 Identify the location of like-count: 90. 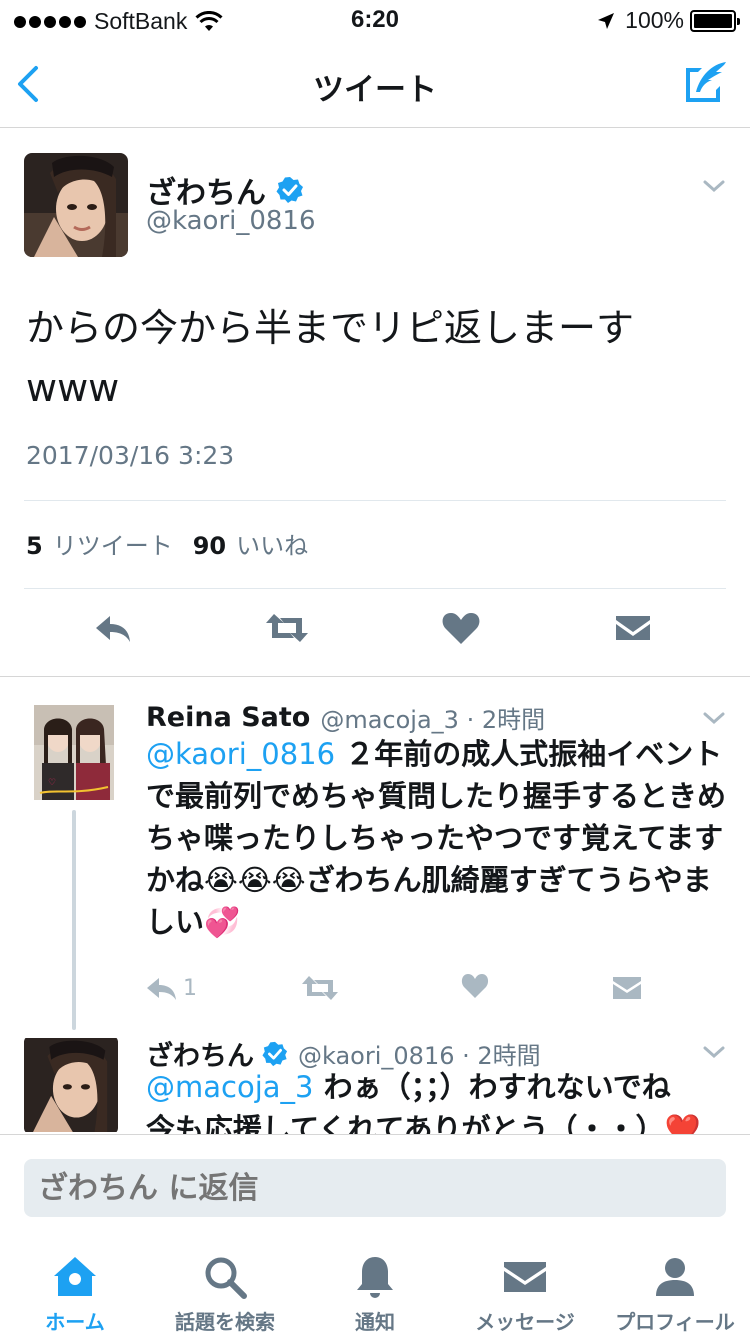
(209, 546).